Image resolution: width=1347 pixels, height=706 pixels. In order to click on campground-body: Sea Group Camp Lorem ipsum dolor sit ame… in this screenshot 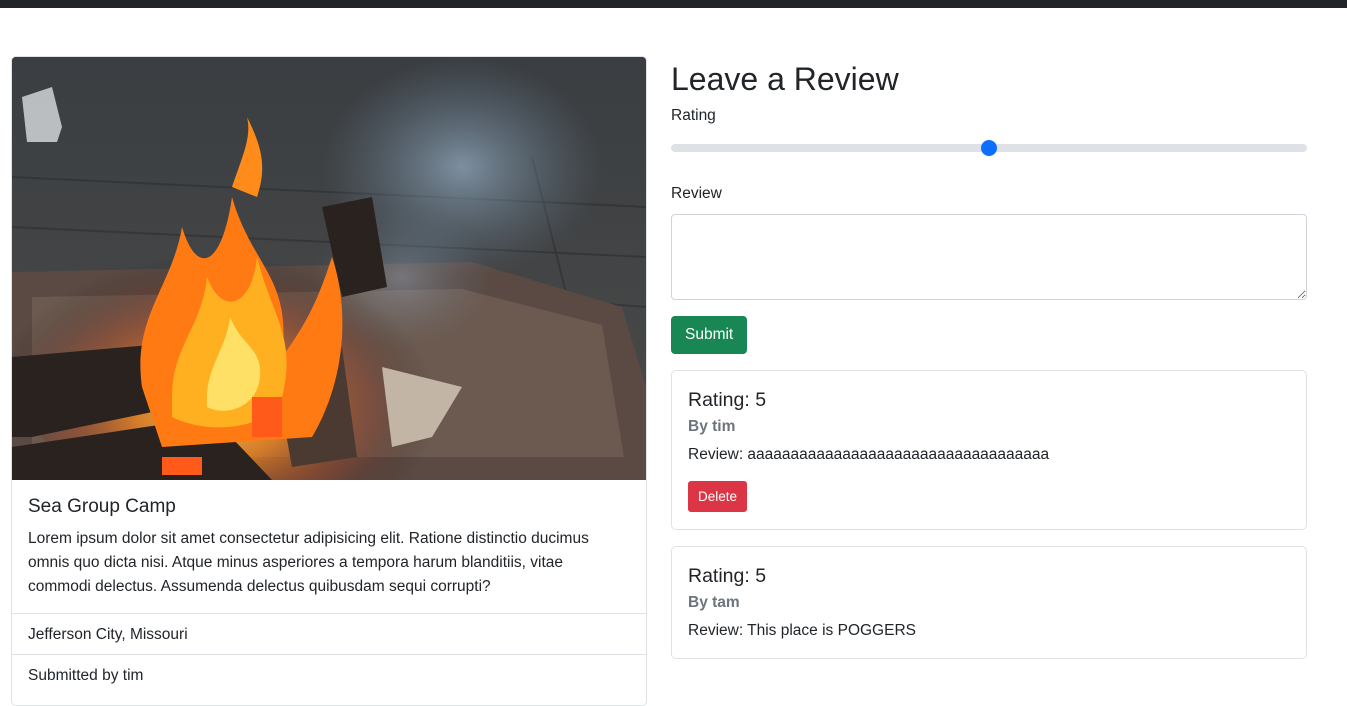, I will do `click(329, 546)`.